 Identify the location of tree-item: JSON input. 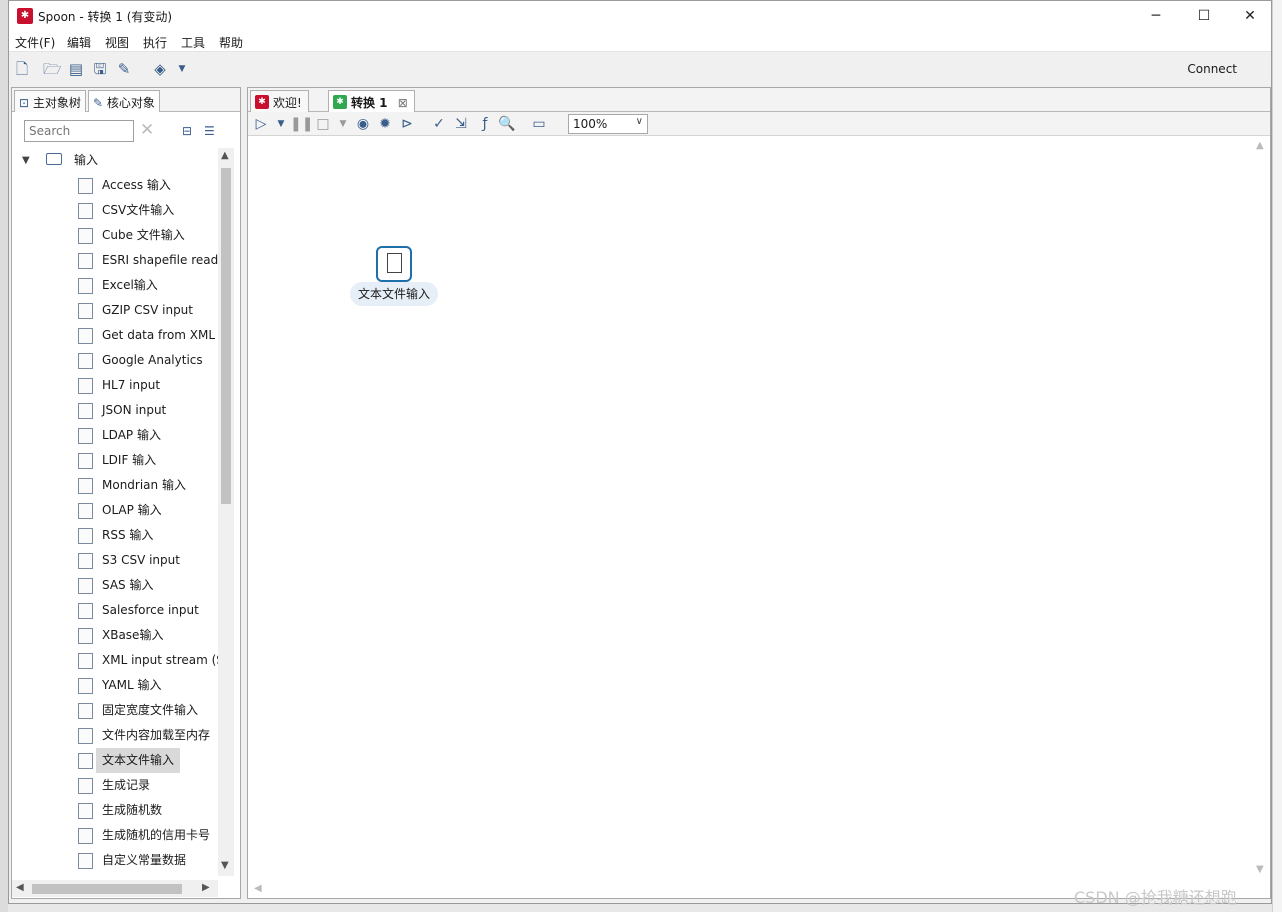
(115, 410).